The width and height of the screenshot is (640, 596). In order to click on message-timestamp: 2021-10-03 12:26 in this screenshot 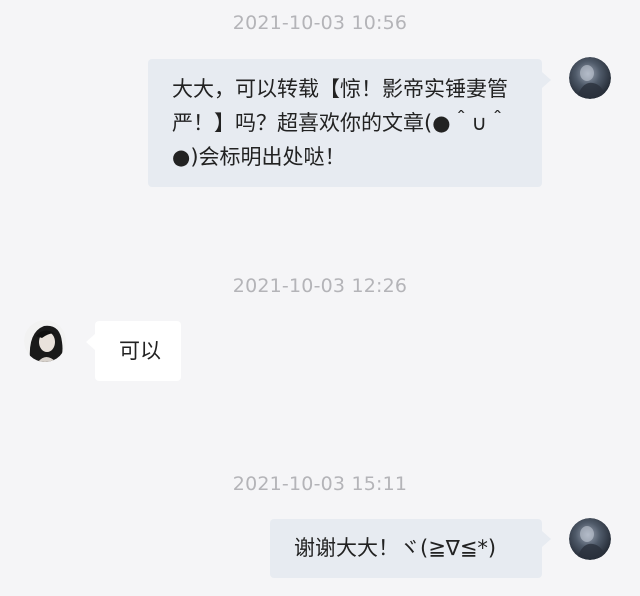, I will do `click(320, 286)`.